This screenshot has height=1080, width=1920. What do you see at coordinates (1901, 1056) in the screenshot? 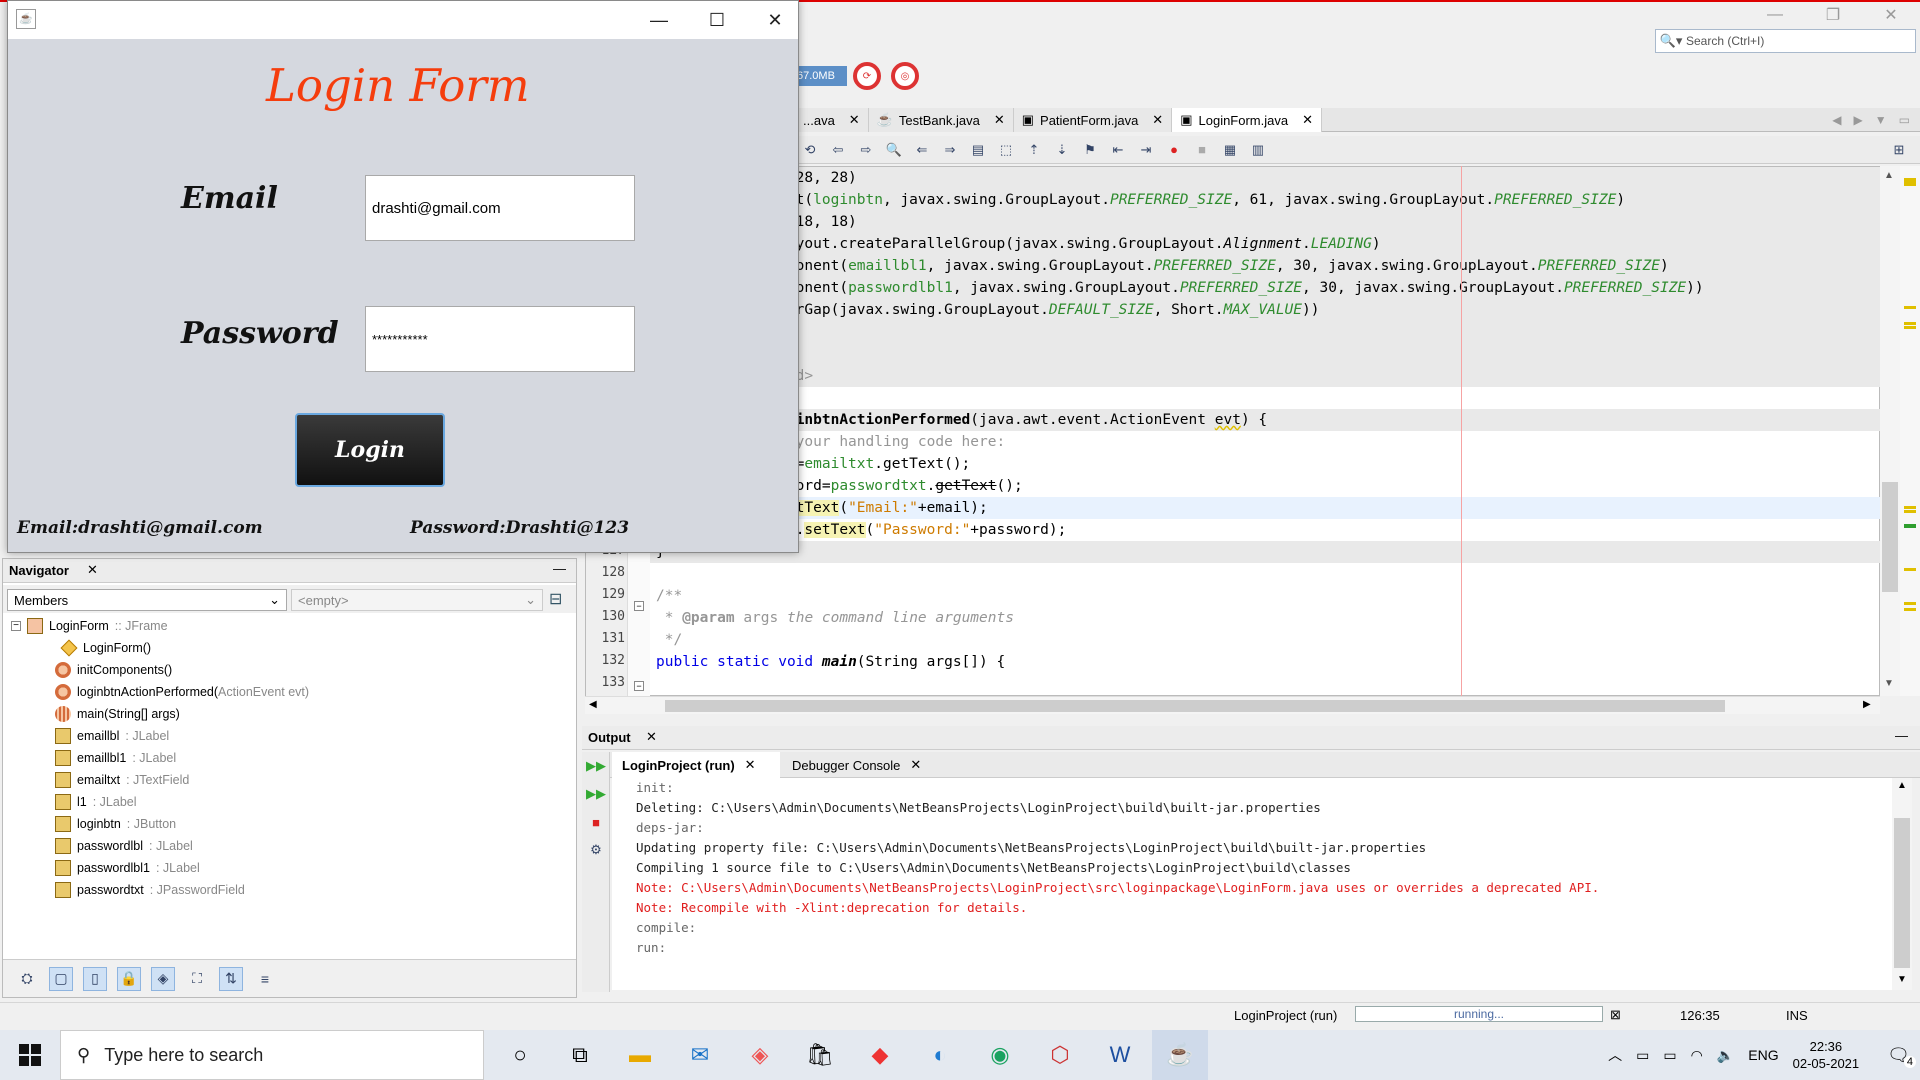
I see `notification-icon: 🗨 4` at bounding box center [1901, 1056].